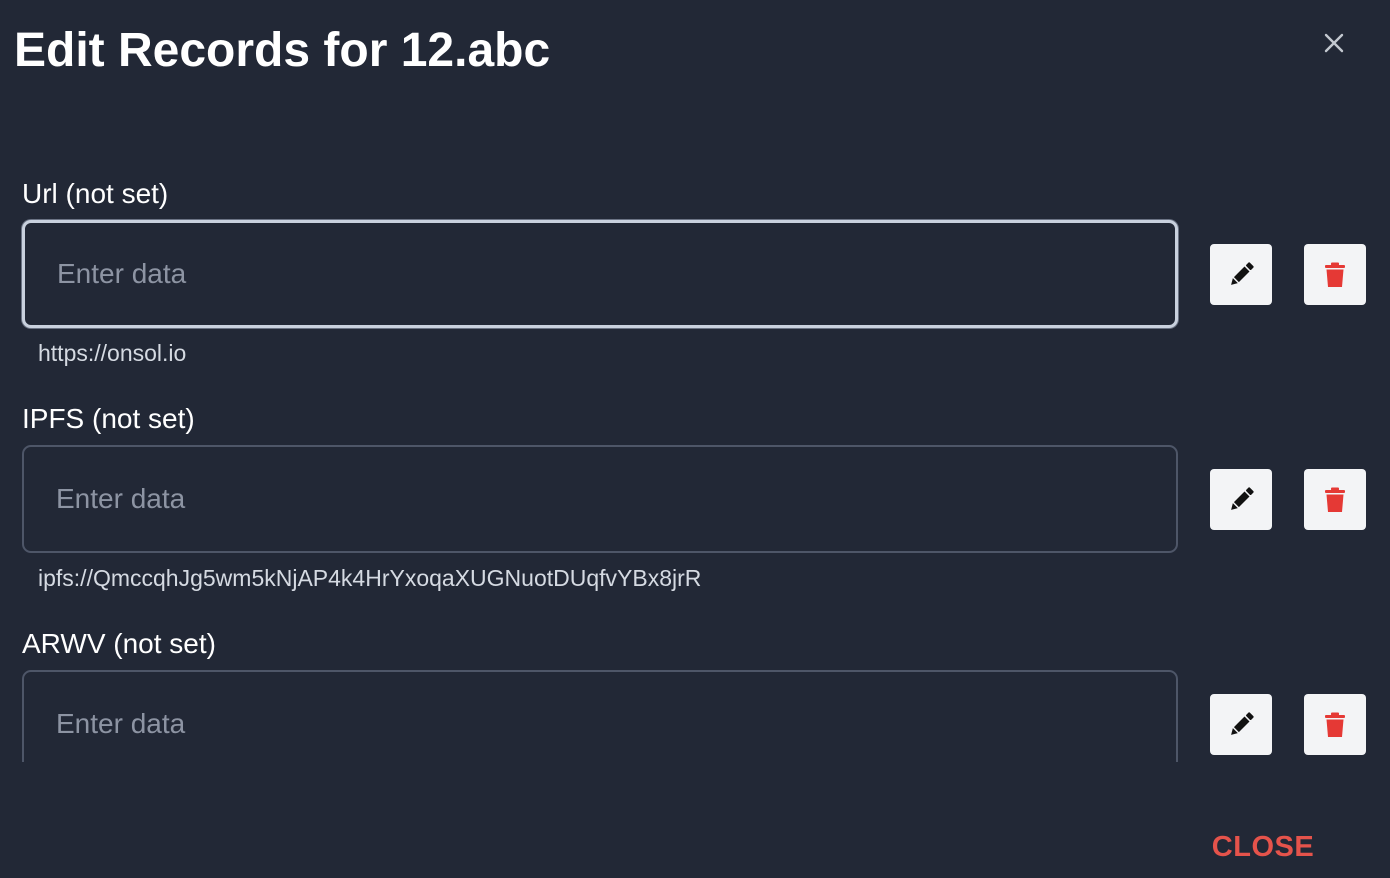  I want to click on record-ipfs-input, so click(600, 499).